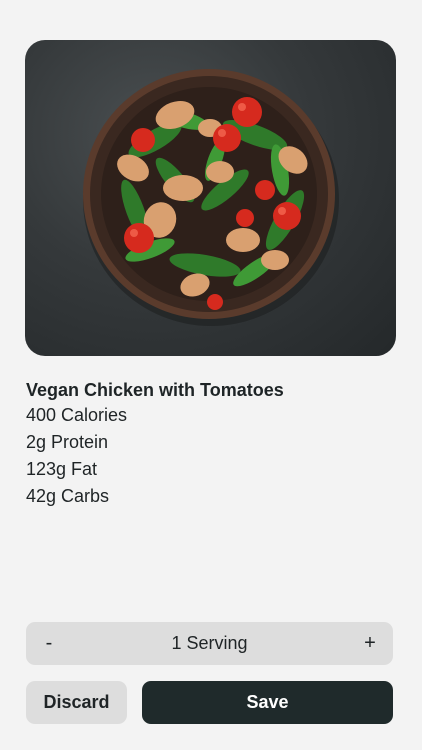 Image resolution: width=422 pixels, height=750 pixels. What do you see at coordinates (68, 496) in the screenshot?
I see `meal-carbs: 42g Carbs` at bounding box center [68, 496].